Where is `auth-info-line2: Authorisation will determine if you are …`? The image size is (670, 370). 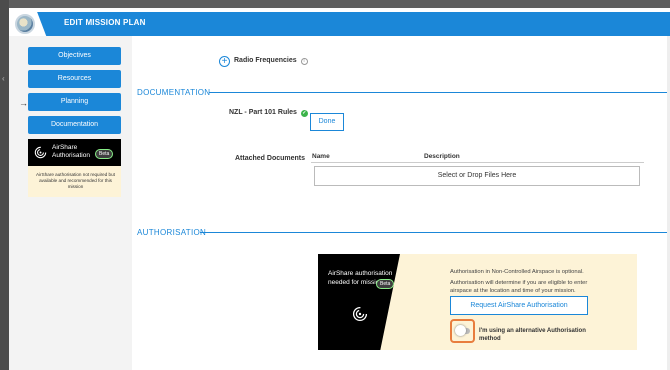
auth-info-line2: Authorisation will determine if you are … is located at coordinates (519, 287).